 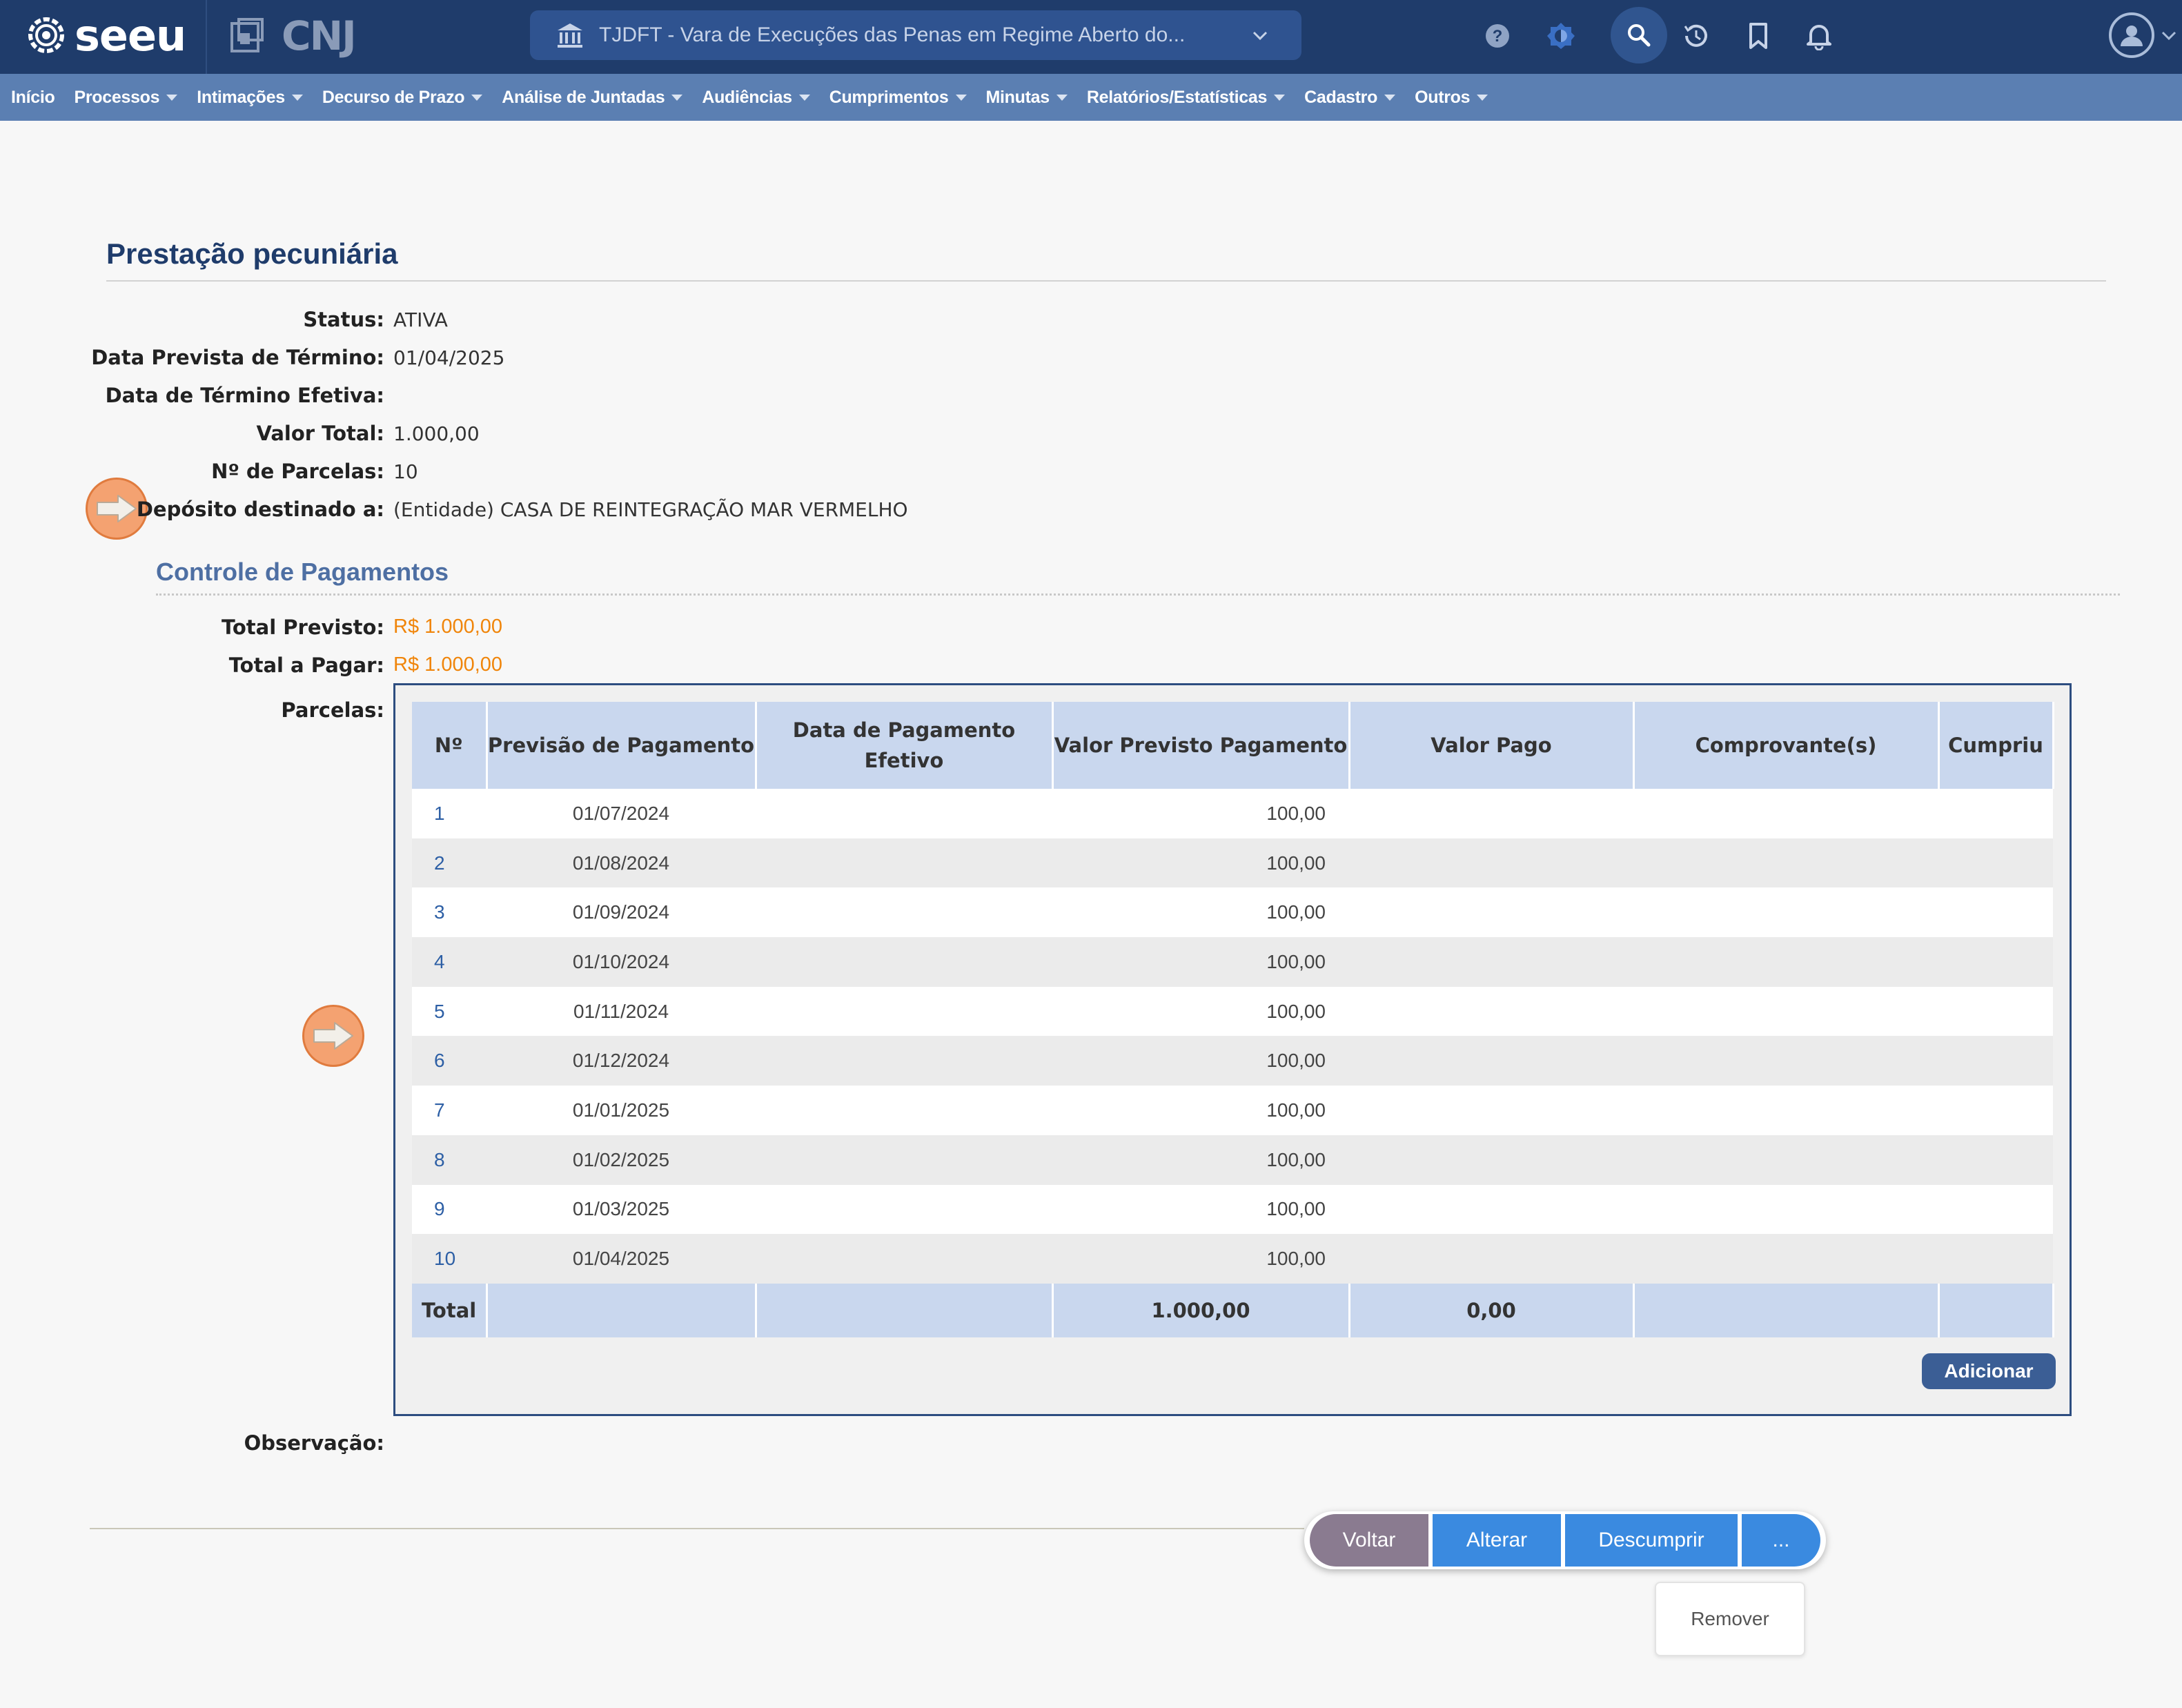 I want to click on total-expected-value: R$ 1.000,00, so click(x=448, y=627).